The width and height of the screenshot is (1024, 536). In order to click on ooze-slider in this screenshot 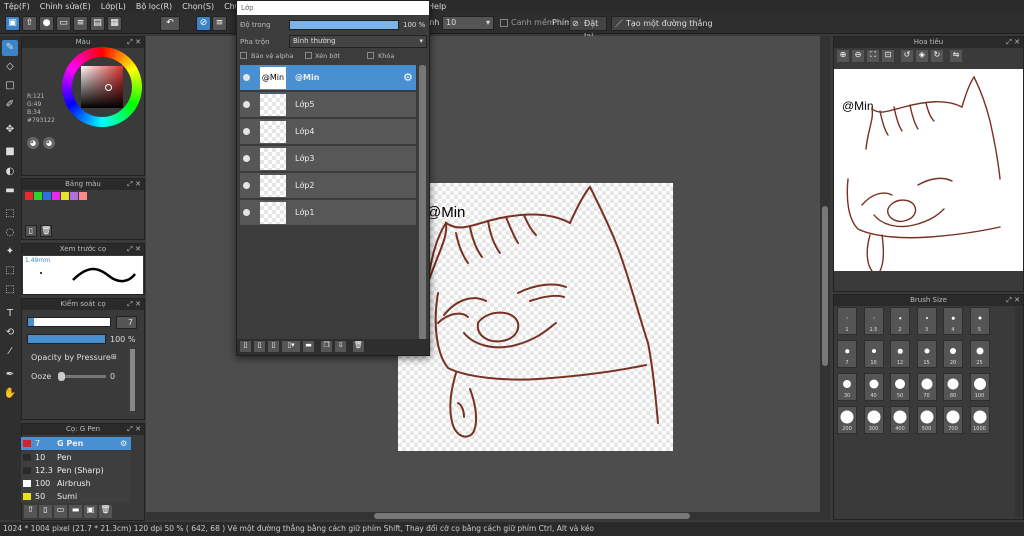, I will do `click(82, 376)`.